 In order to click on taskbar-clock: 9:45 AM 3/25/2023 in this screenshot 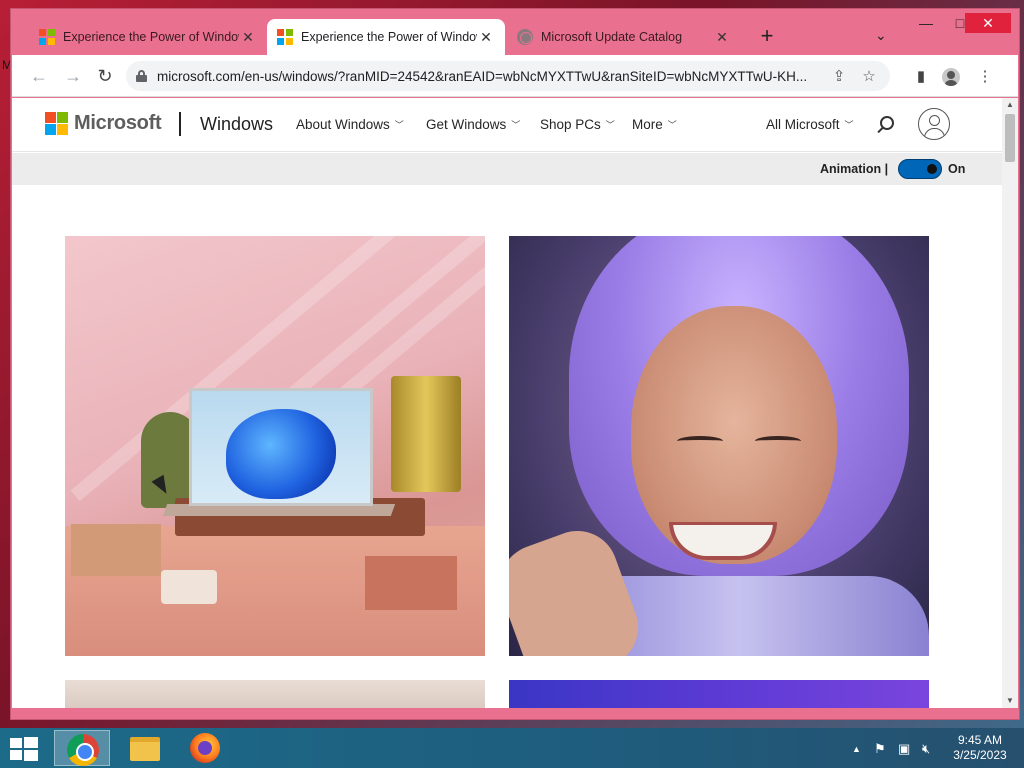, I will do `click(980, 748)`.